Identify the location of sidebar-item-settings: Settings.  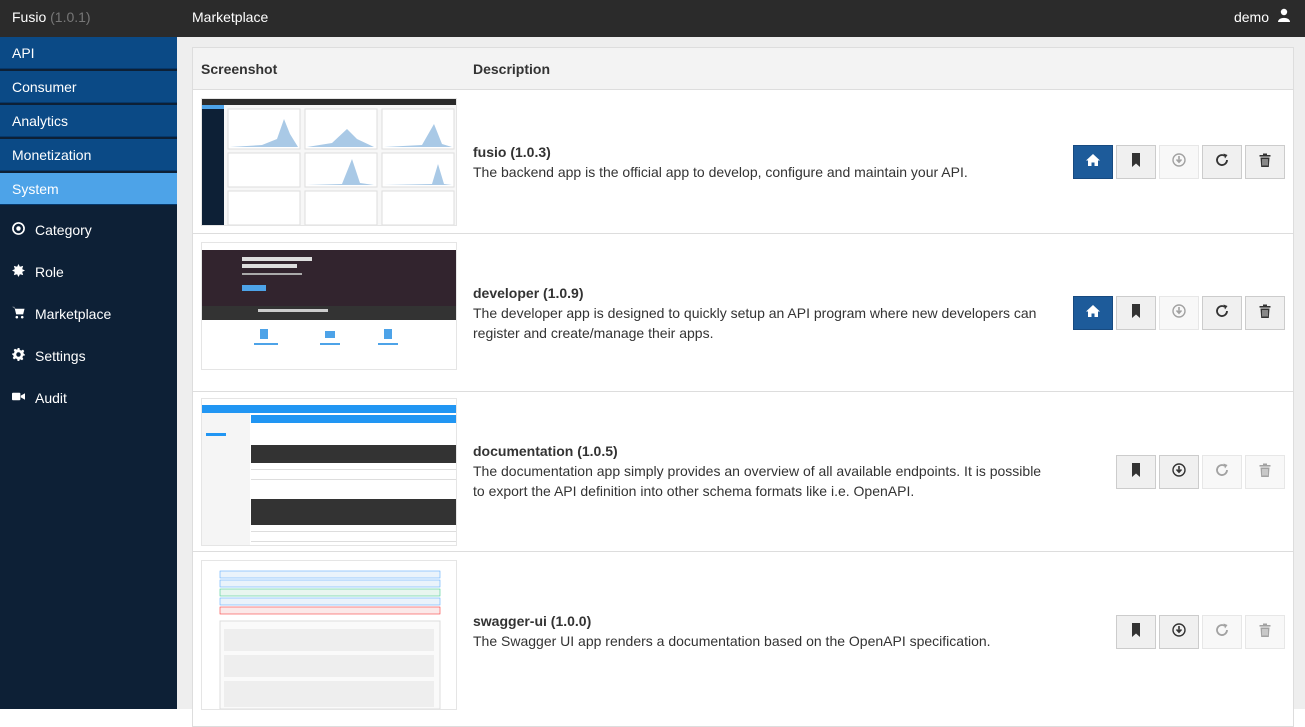
(88, 356).